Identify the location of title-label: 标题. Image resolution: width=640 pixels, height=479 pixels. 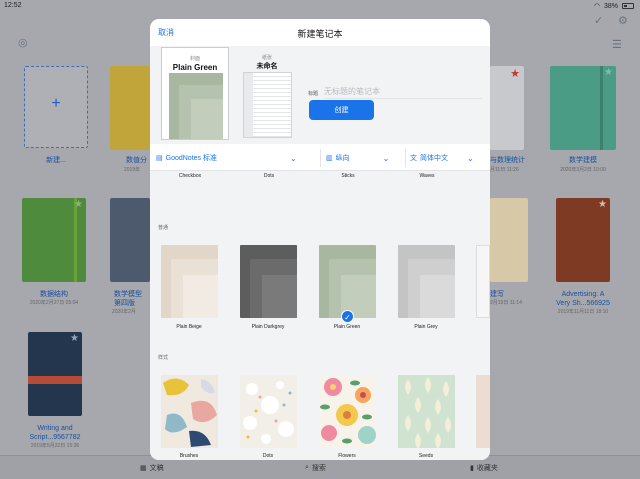
(313, 94).